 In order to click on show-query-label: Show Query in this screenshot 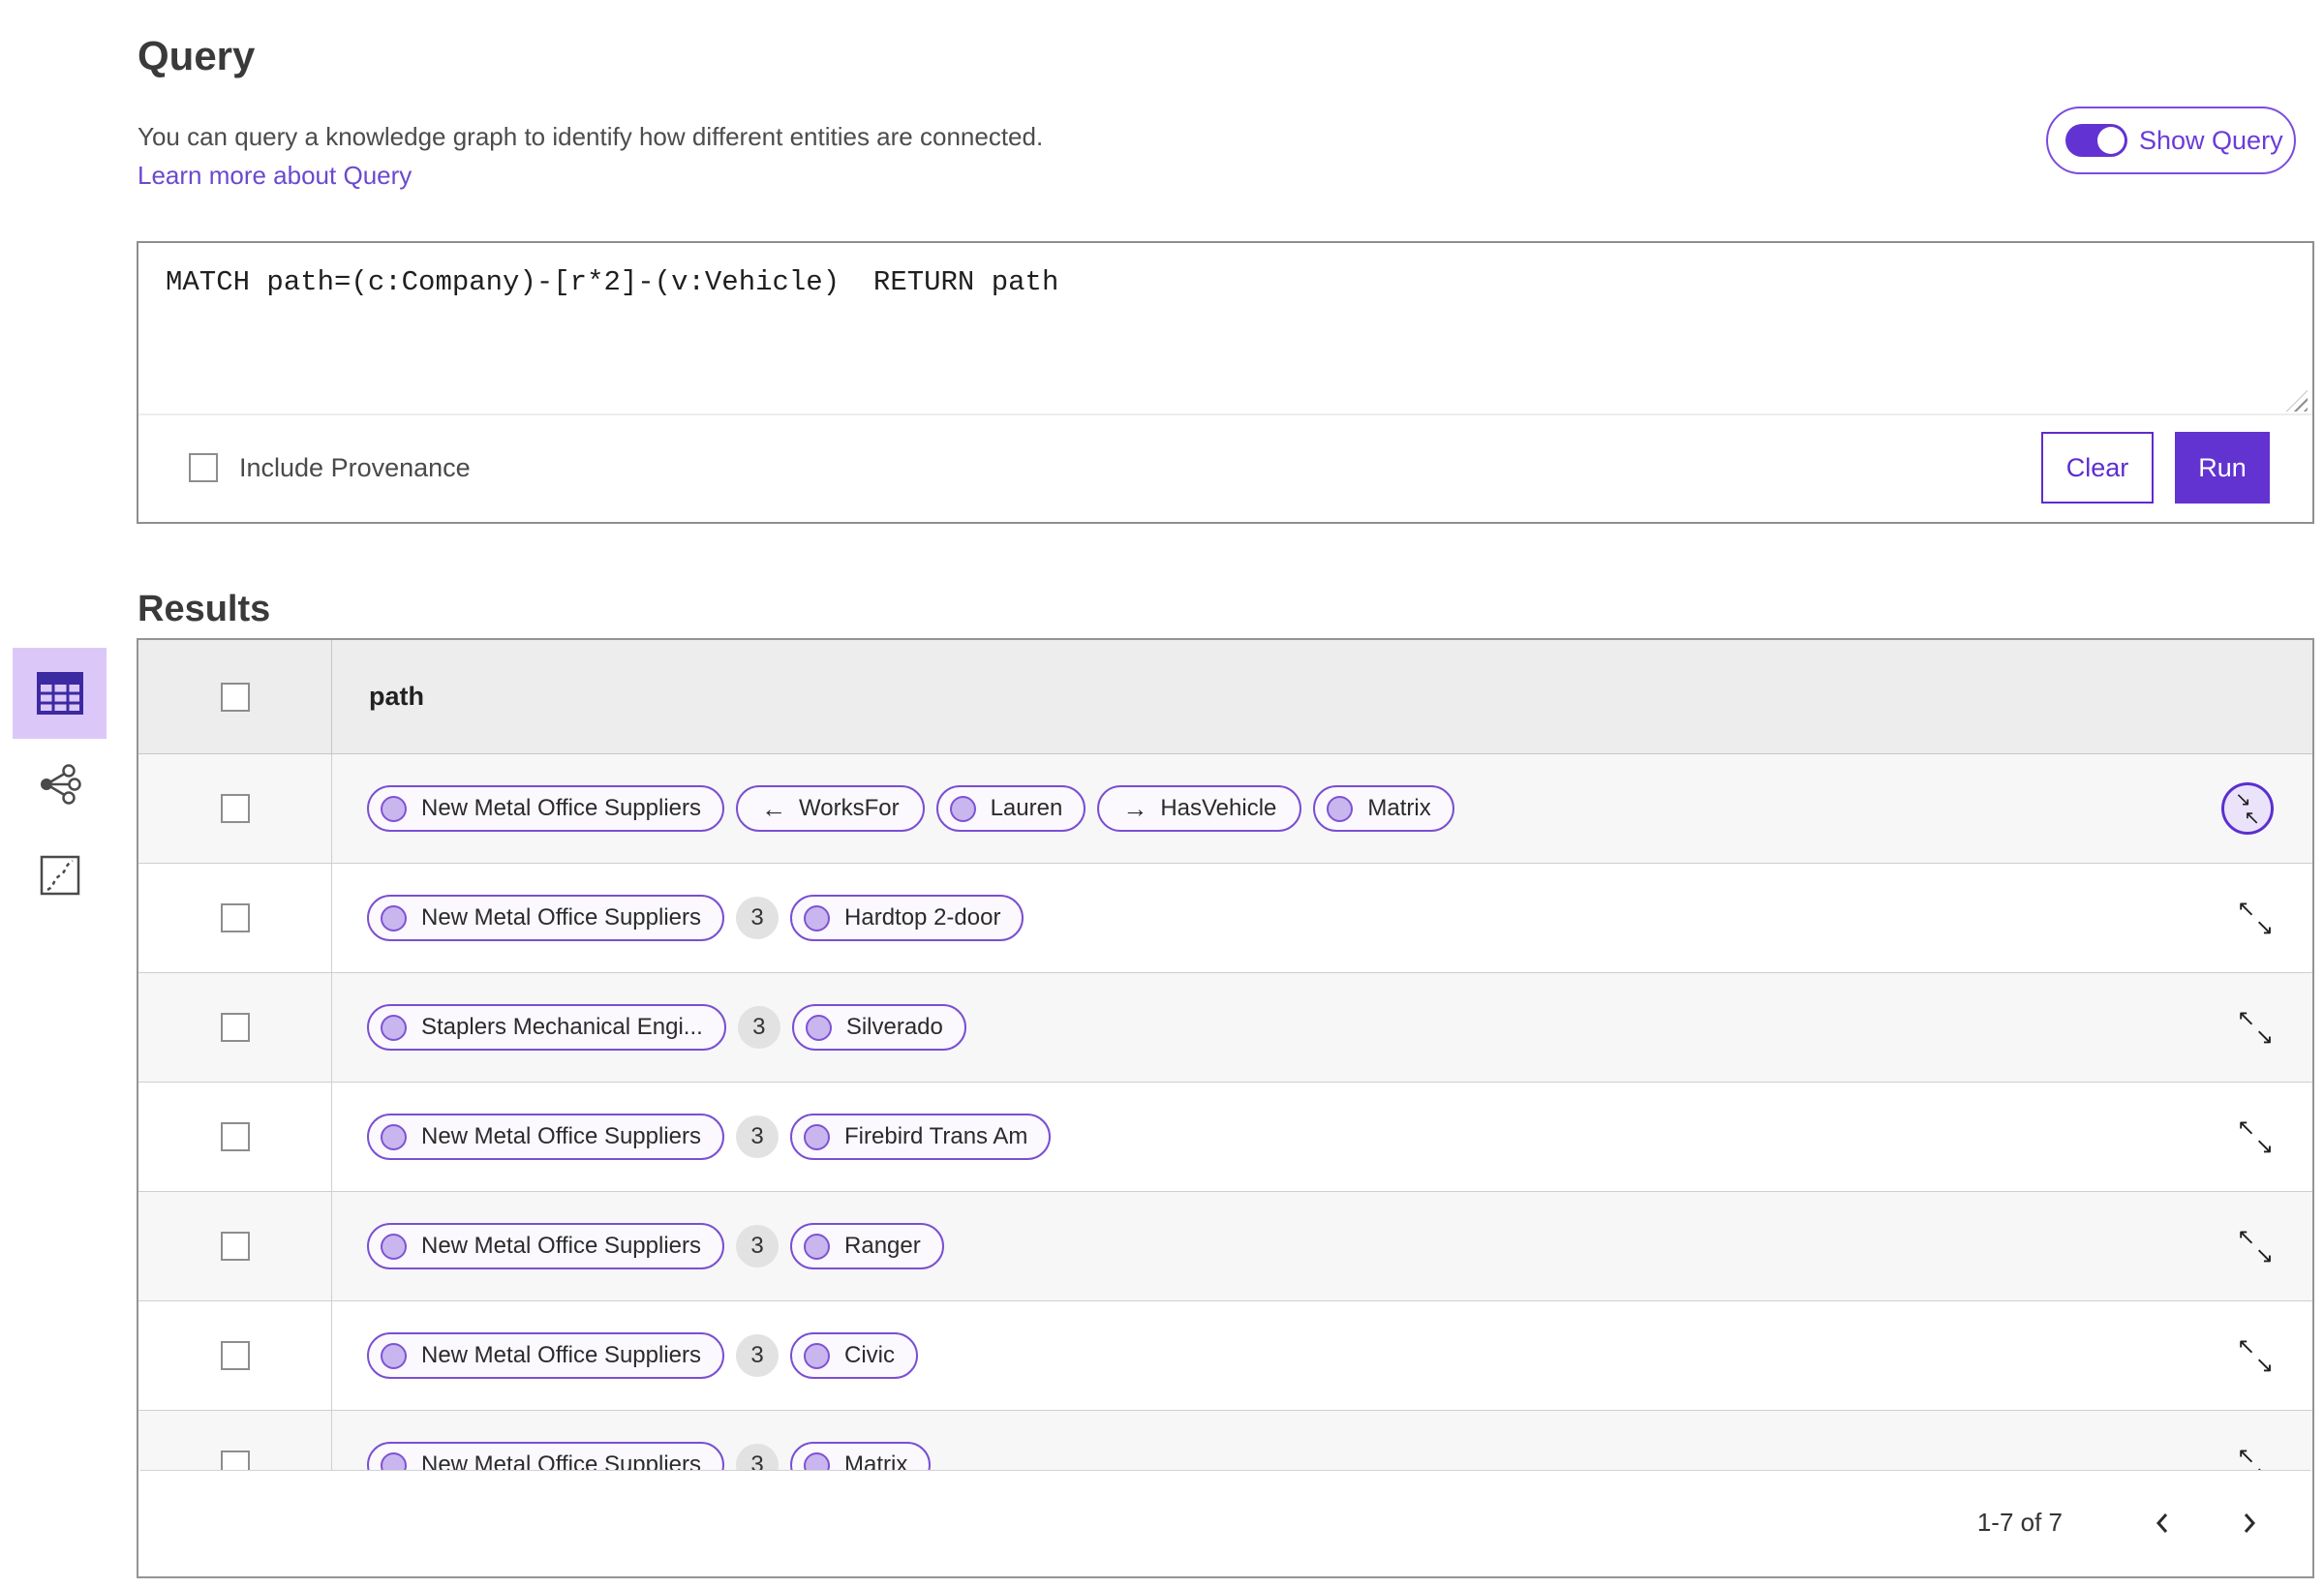, I will do `click(2211, 140)`.